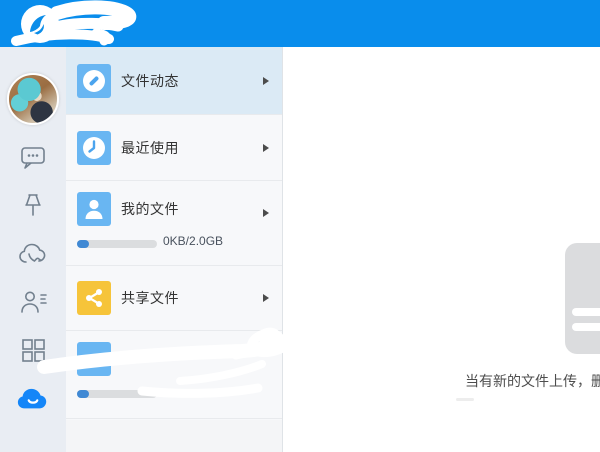  I want to click on chat-icon, so click(33, 158).